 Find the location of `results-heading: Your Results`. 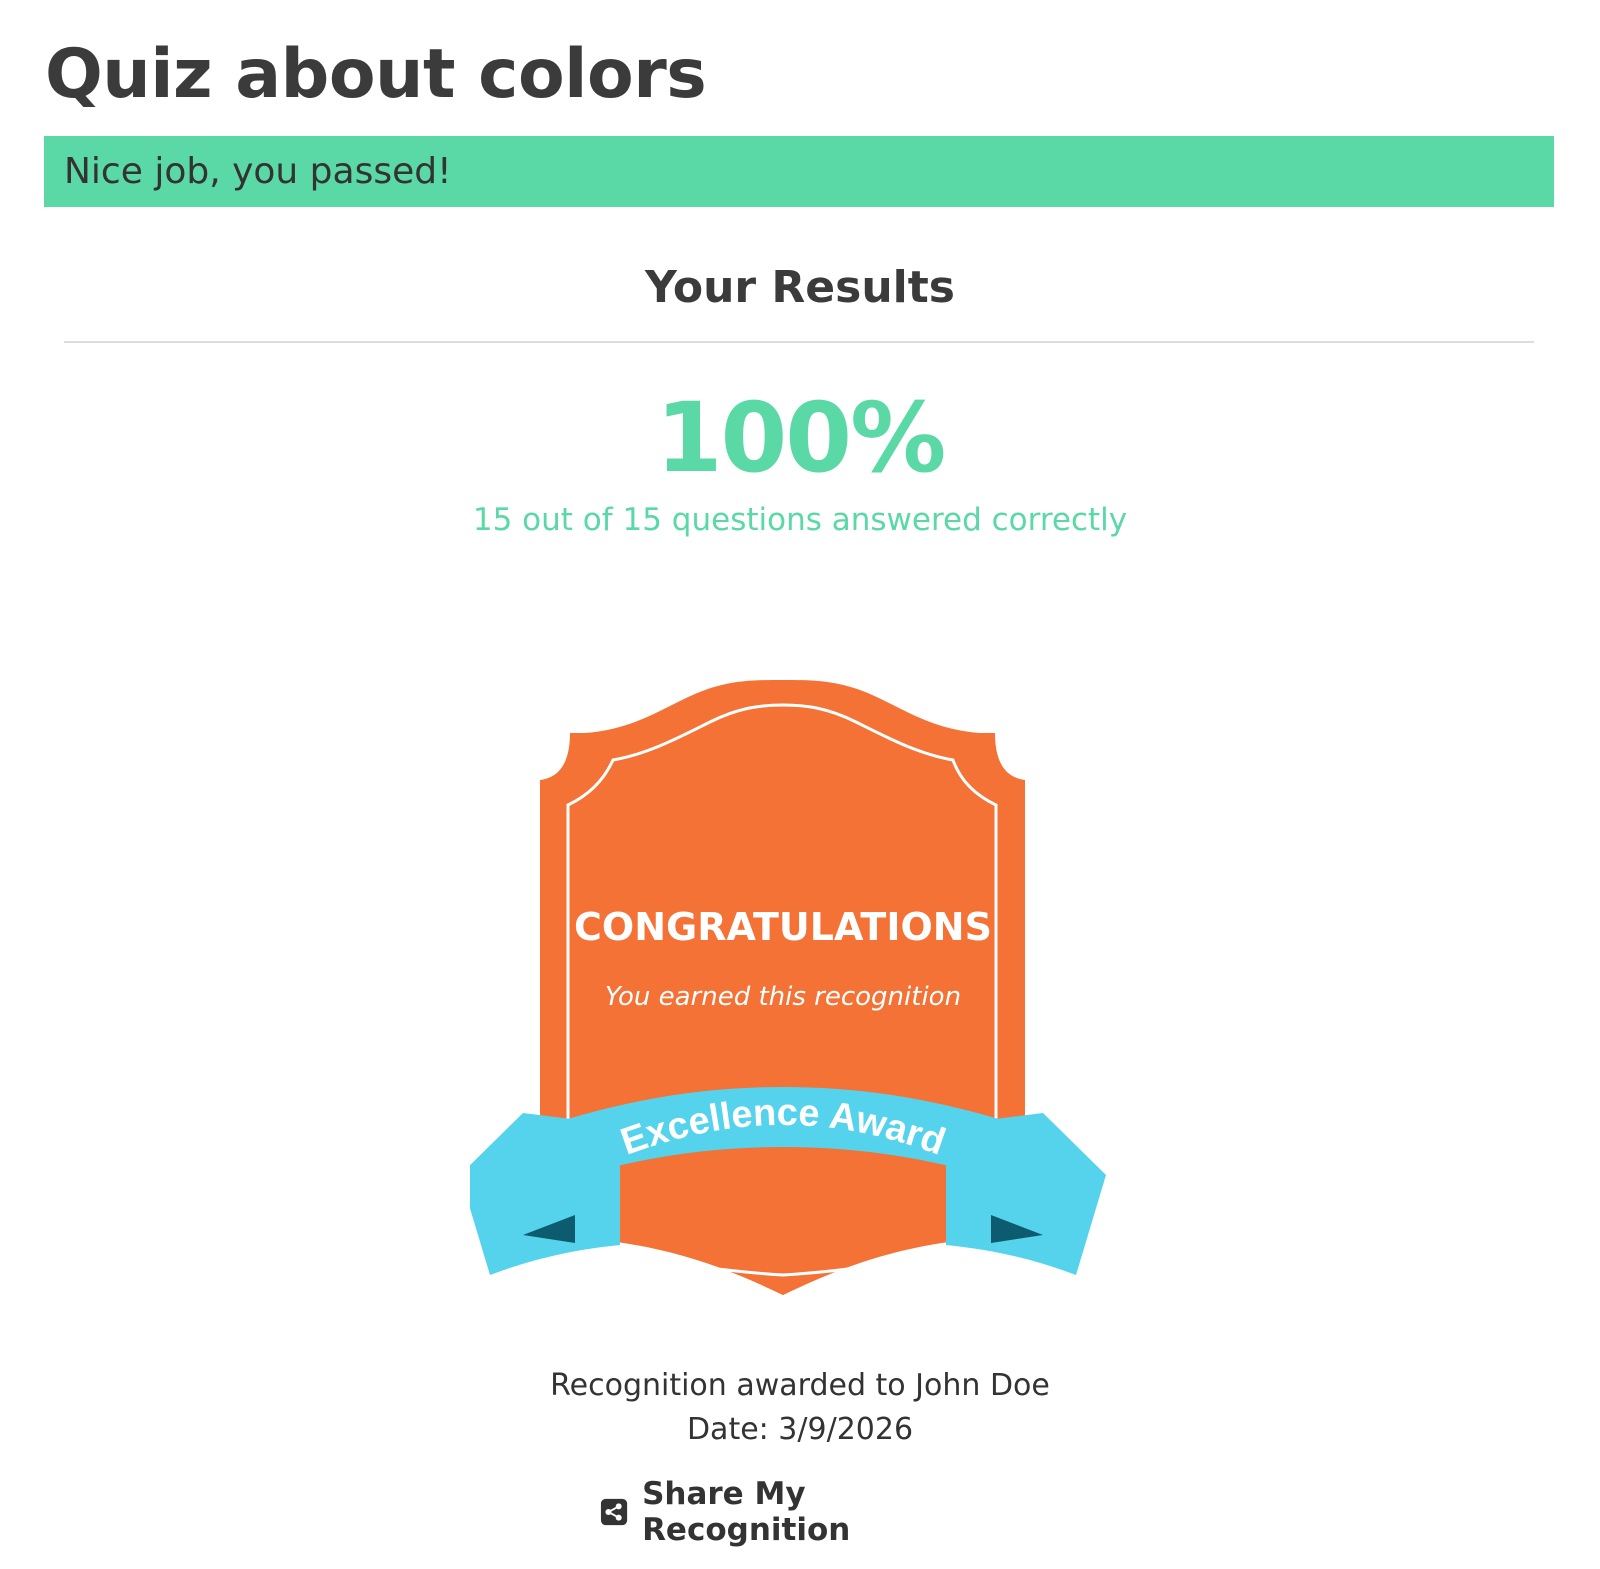

results-heading: Your Results is located at coordinates (800, 287).